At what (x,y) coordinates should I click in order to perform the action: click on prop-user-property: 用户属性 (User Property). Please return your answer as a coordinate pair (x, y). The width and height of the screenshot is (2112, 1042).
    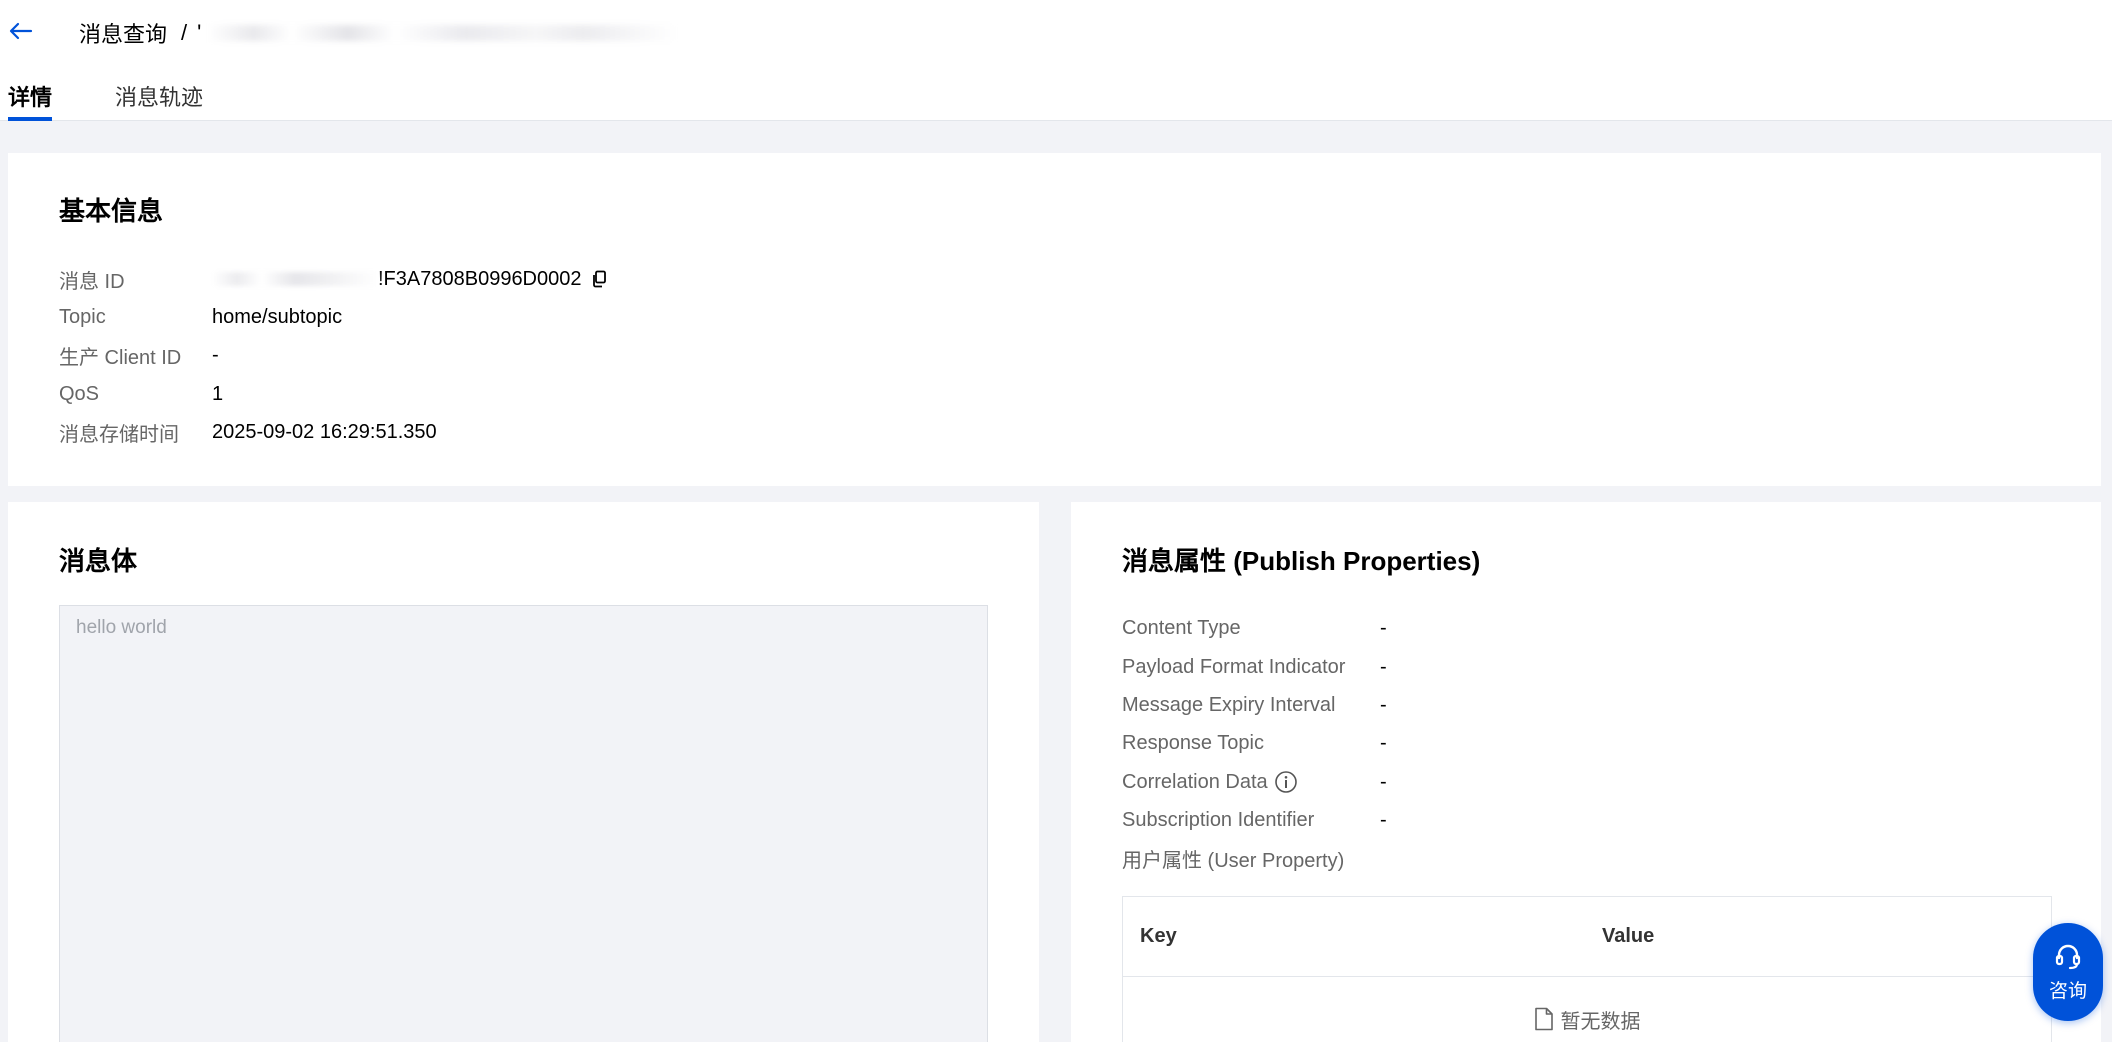
    Looking at the image, I should click on (1233, 858).